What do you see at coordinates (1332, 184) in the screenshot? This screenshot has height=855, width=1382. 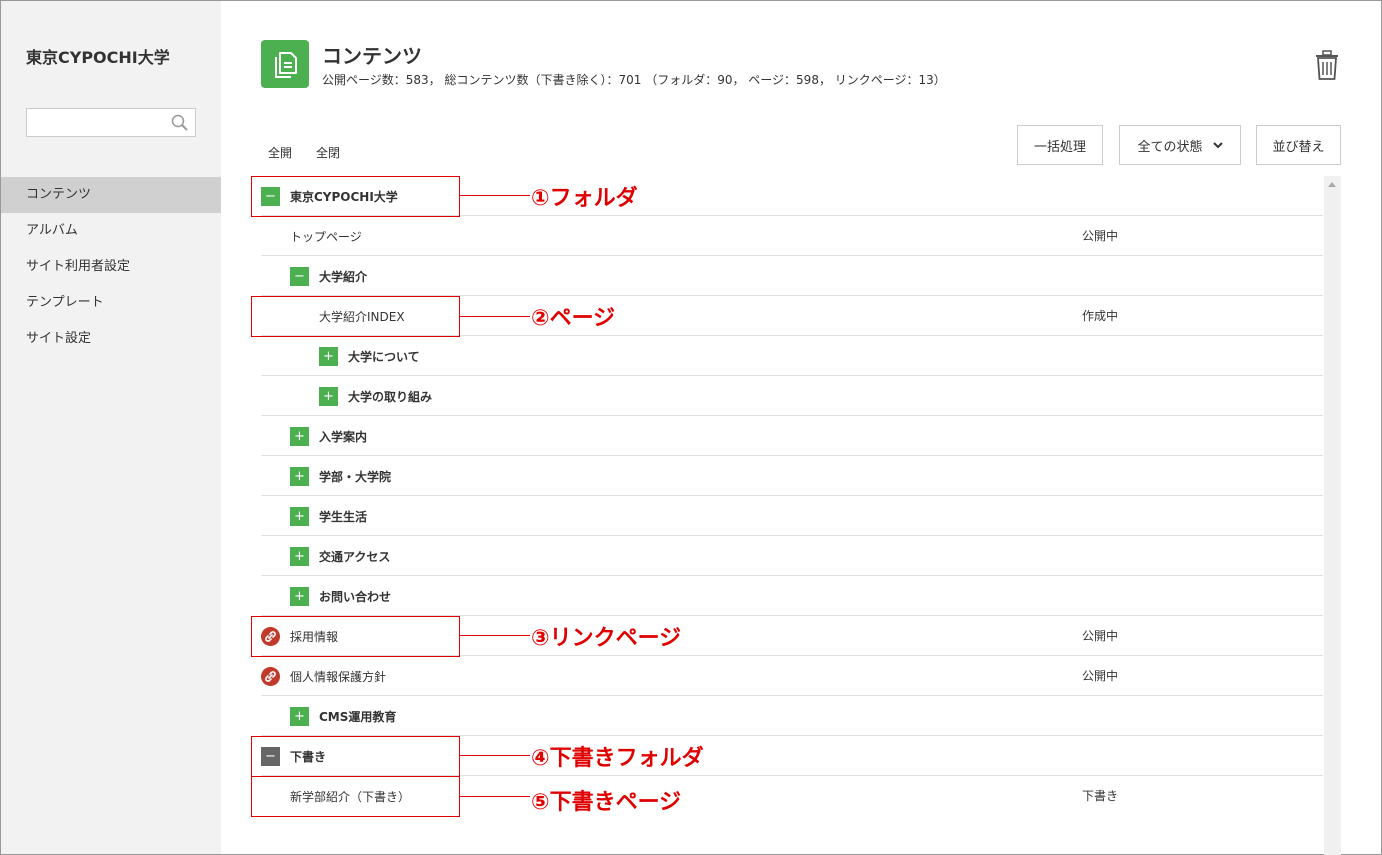 I see `scroll-up-arrow` at bounding box center [1332, 184].